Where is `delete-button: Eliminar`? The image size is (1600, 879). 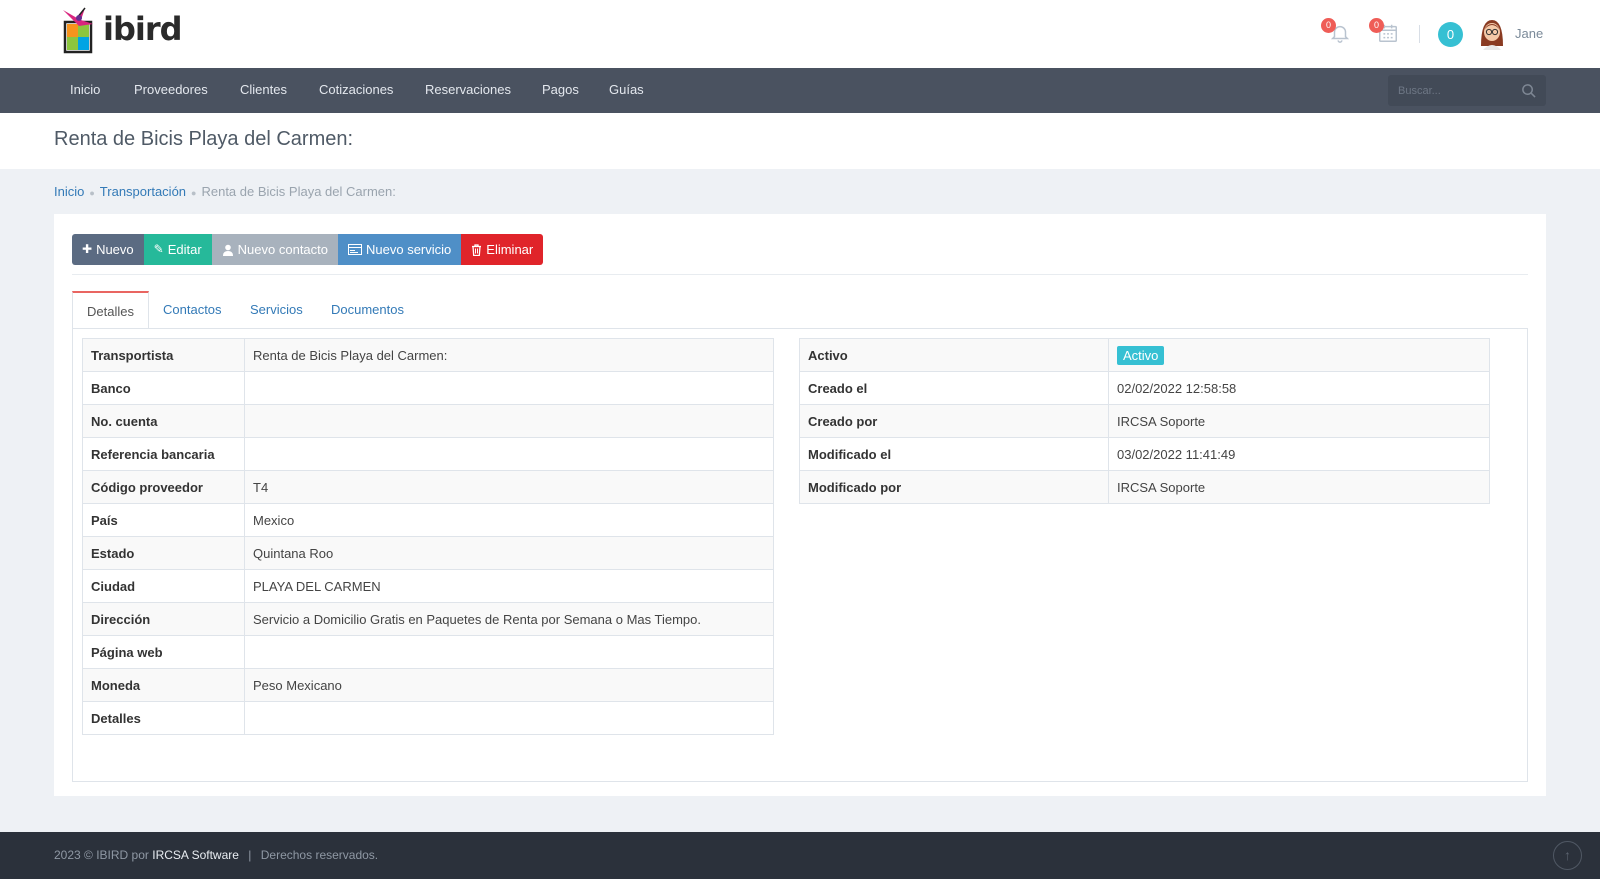
delete-button: Eliminar is located at coordinates (502, 249).